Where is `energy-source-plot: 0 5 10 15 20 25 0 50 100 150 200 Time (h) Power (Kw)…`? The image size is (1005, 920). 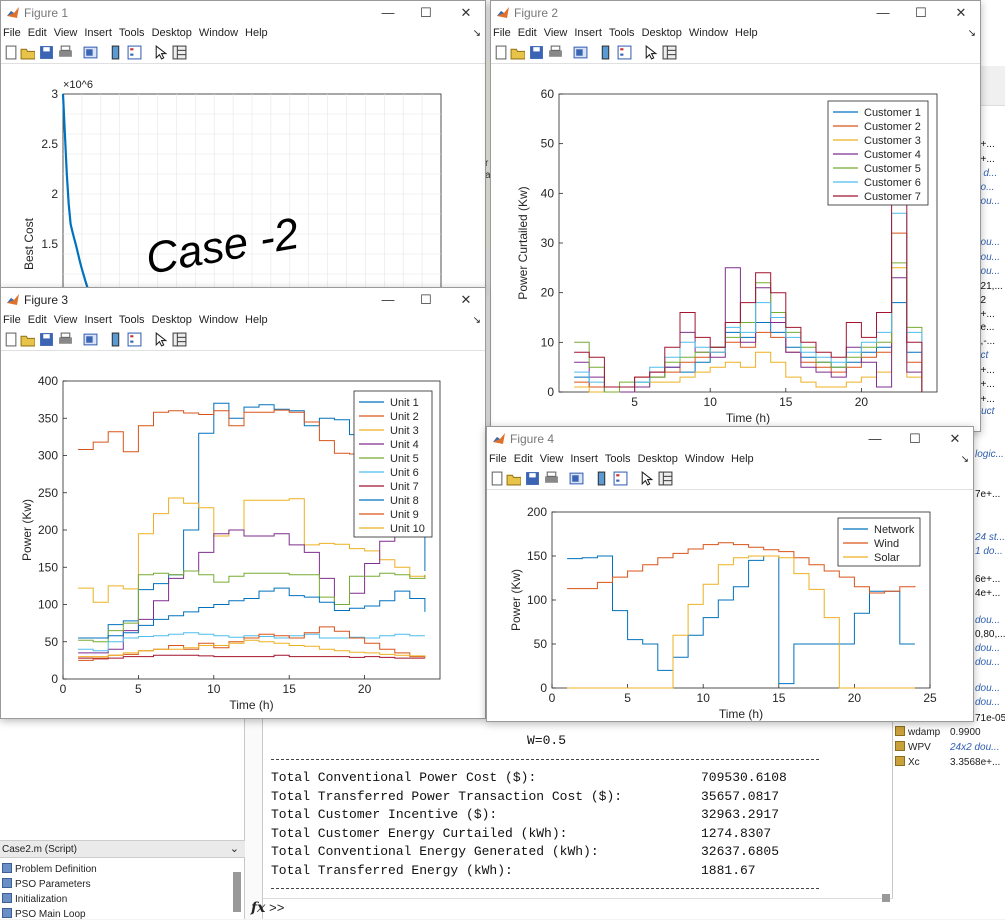
energy-source-plot: 0 5 10 15 20 25 0 50 100 150 200 Time (h) Power (Kw)… is located at coordinates (730, 606).